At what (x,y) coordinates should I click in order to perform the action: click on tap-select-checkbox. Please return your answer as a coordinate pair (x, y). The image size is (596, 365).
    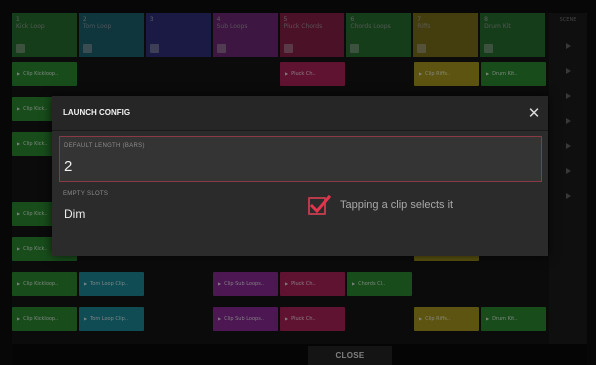
    Looking at the image, I should click on (319, 205).